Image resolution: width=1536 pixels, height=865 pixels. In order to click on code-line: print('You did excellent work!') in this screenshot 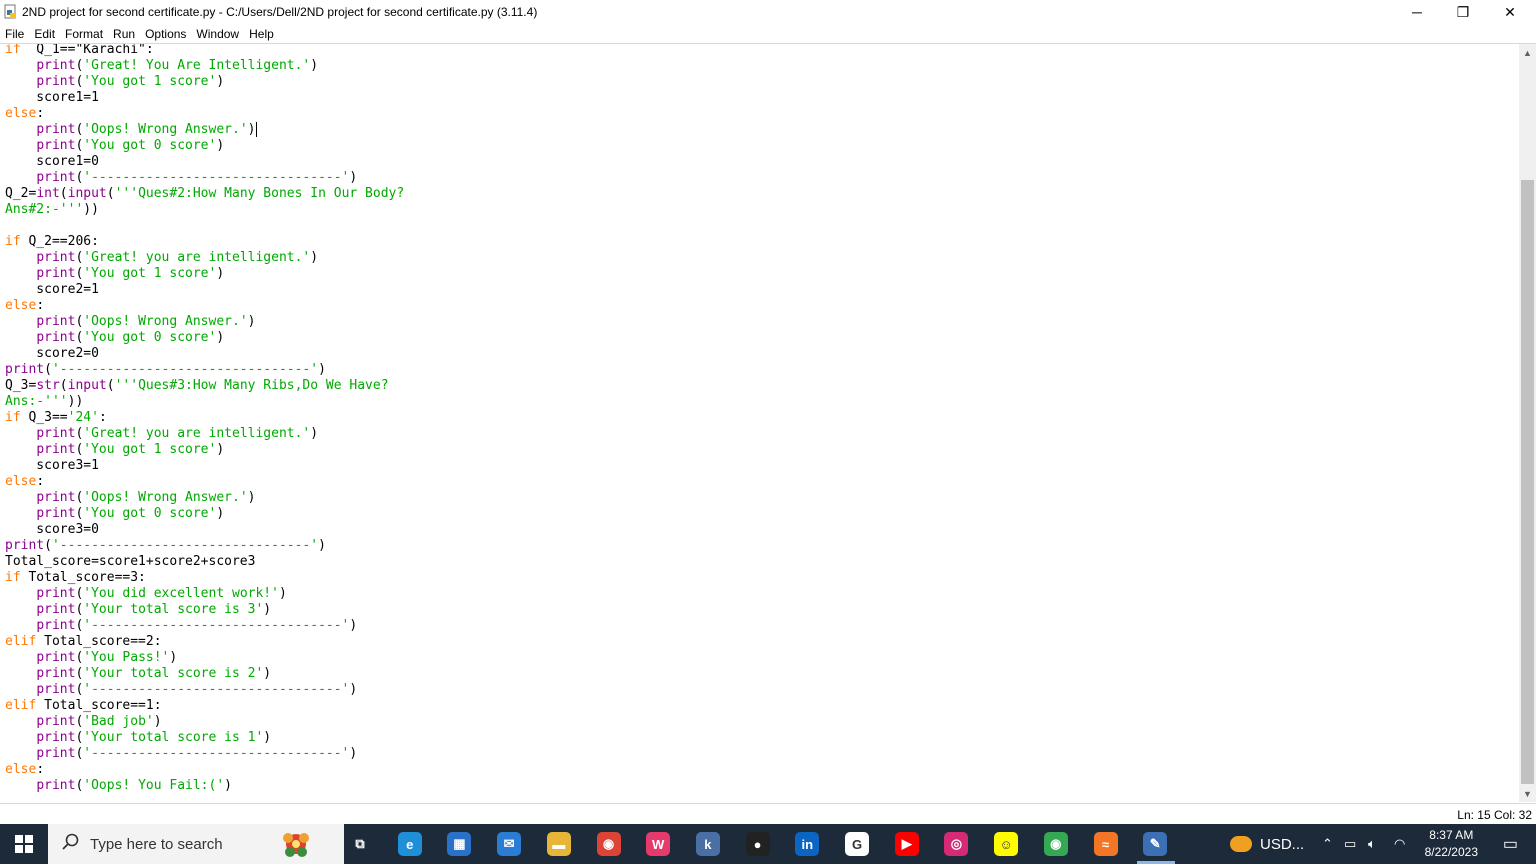, I will do `click(204, 594)`.